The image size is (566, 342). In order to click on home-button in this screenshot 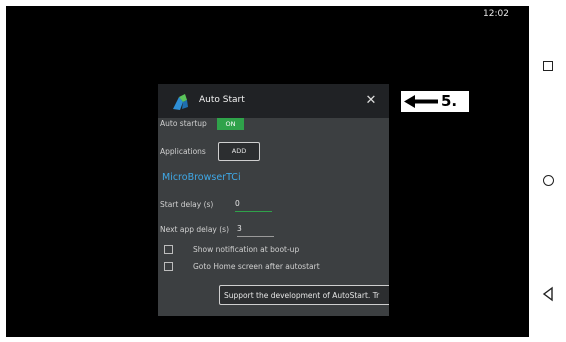, I will do `click(548, 180)`.